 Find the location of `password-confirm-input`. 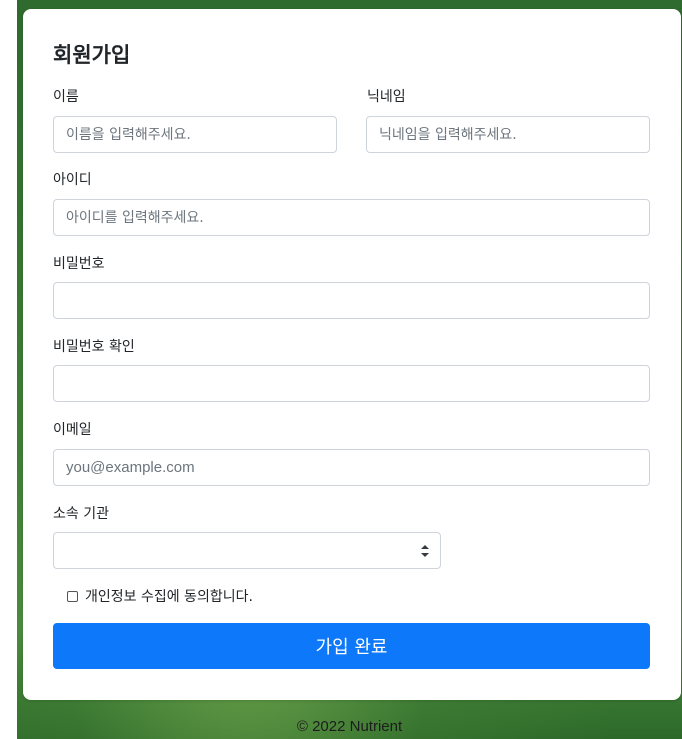

password-confirm-input is located at coordinates (351, 383).